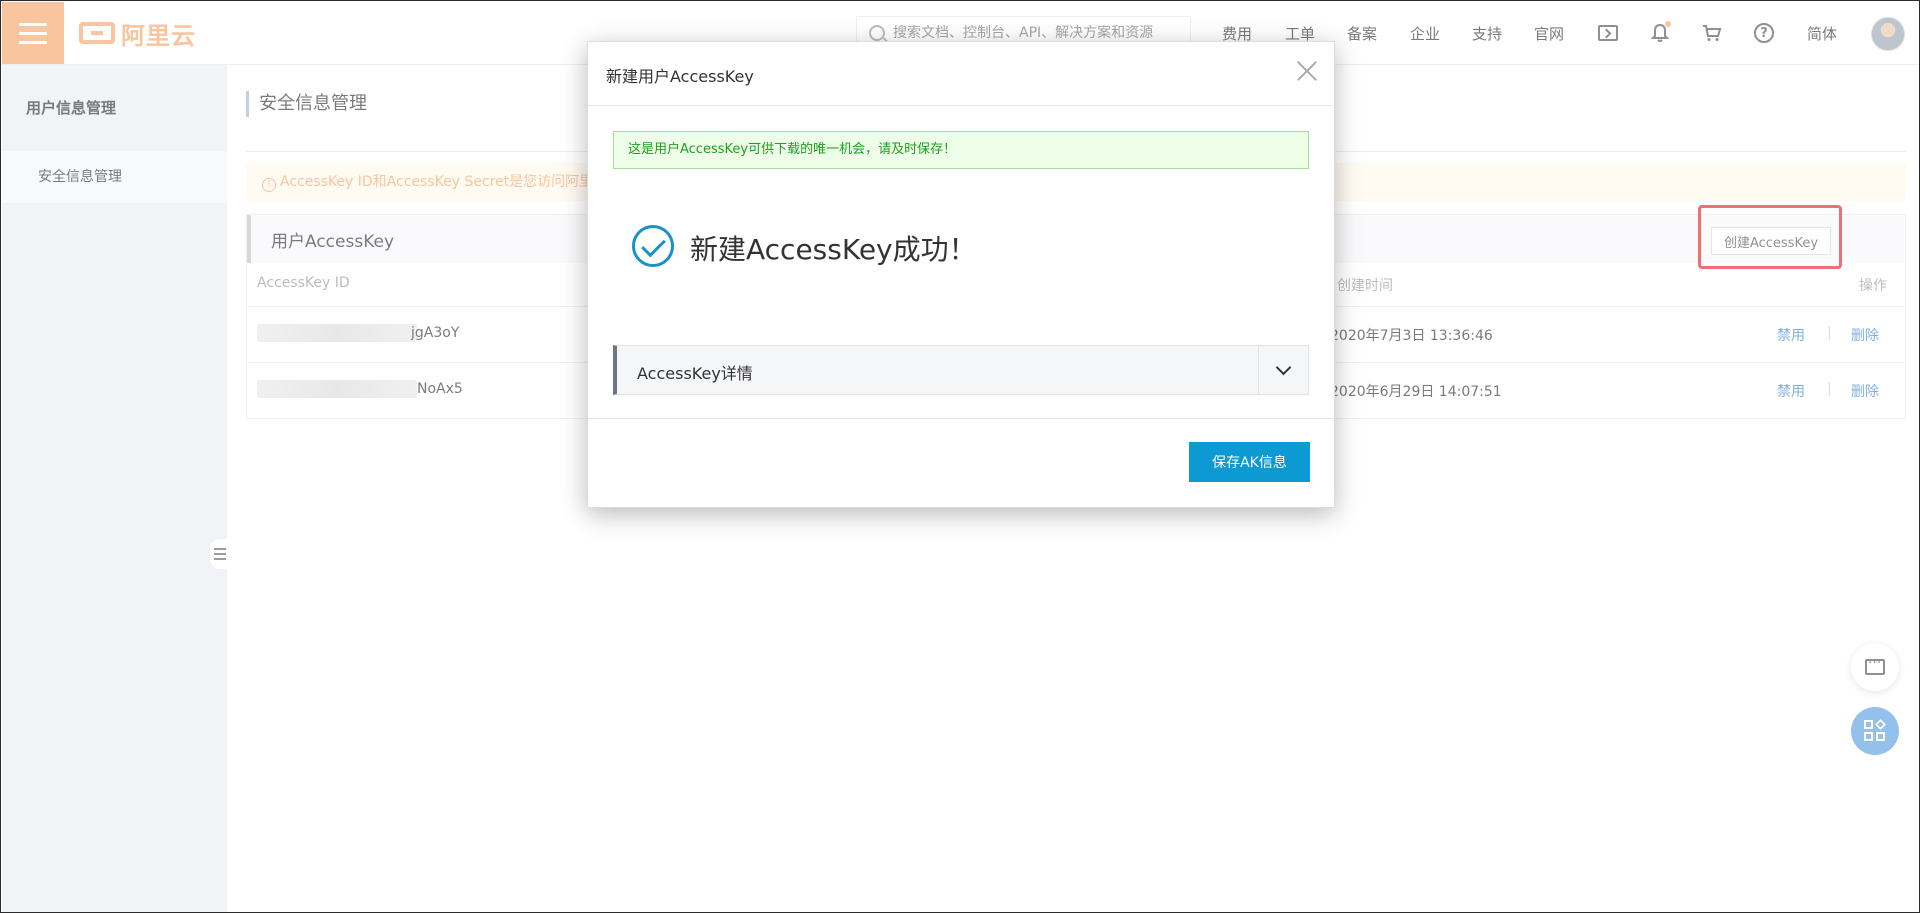 This screenshot has height=913, width=1920. What do you see at coordinates (695, 373) in the screenshot?
I see `detail-label: AccessKey详情` at bounding box center [695, 373].